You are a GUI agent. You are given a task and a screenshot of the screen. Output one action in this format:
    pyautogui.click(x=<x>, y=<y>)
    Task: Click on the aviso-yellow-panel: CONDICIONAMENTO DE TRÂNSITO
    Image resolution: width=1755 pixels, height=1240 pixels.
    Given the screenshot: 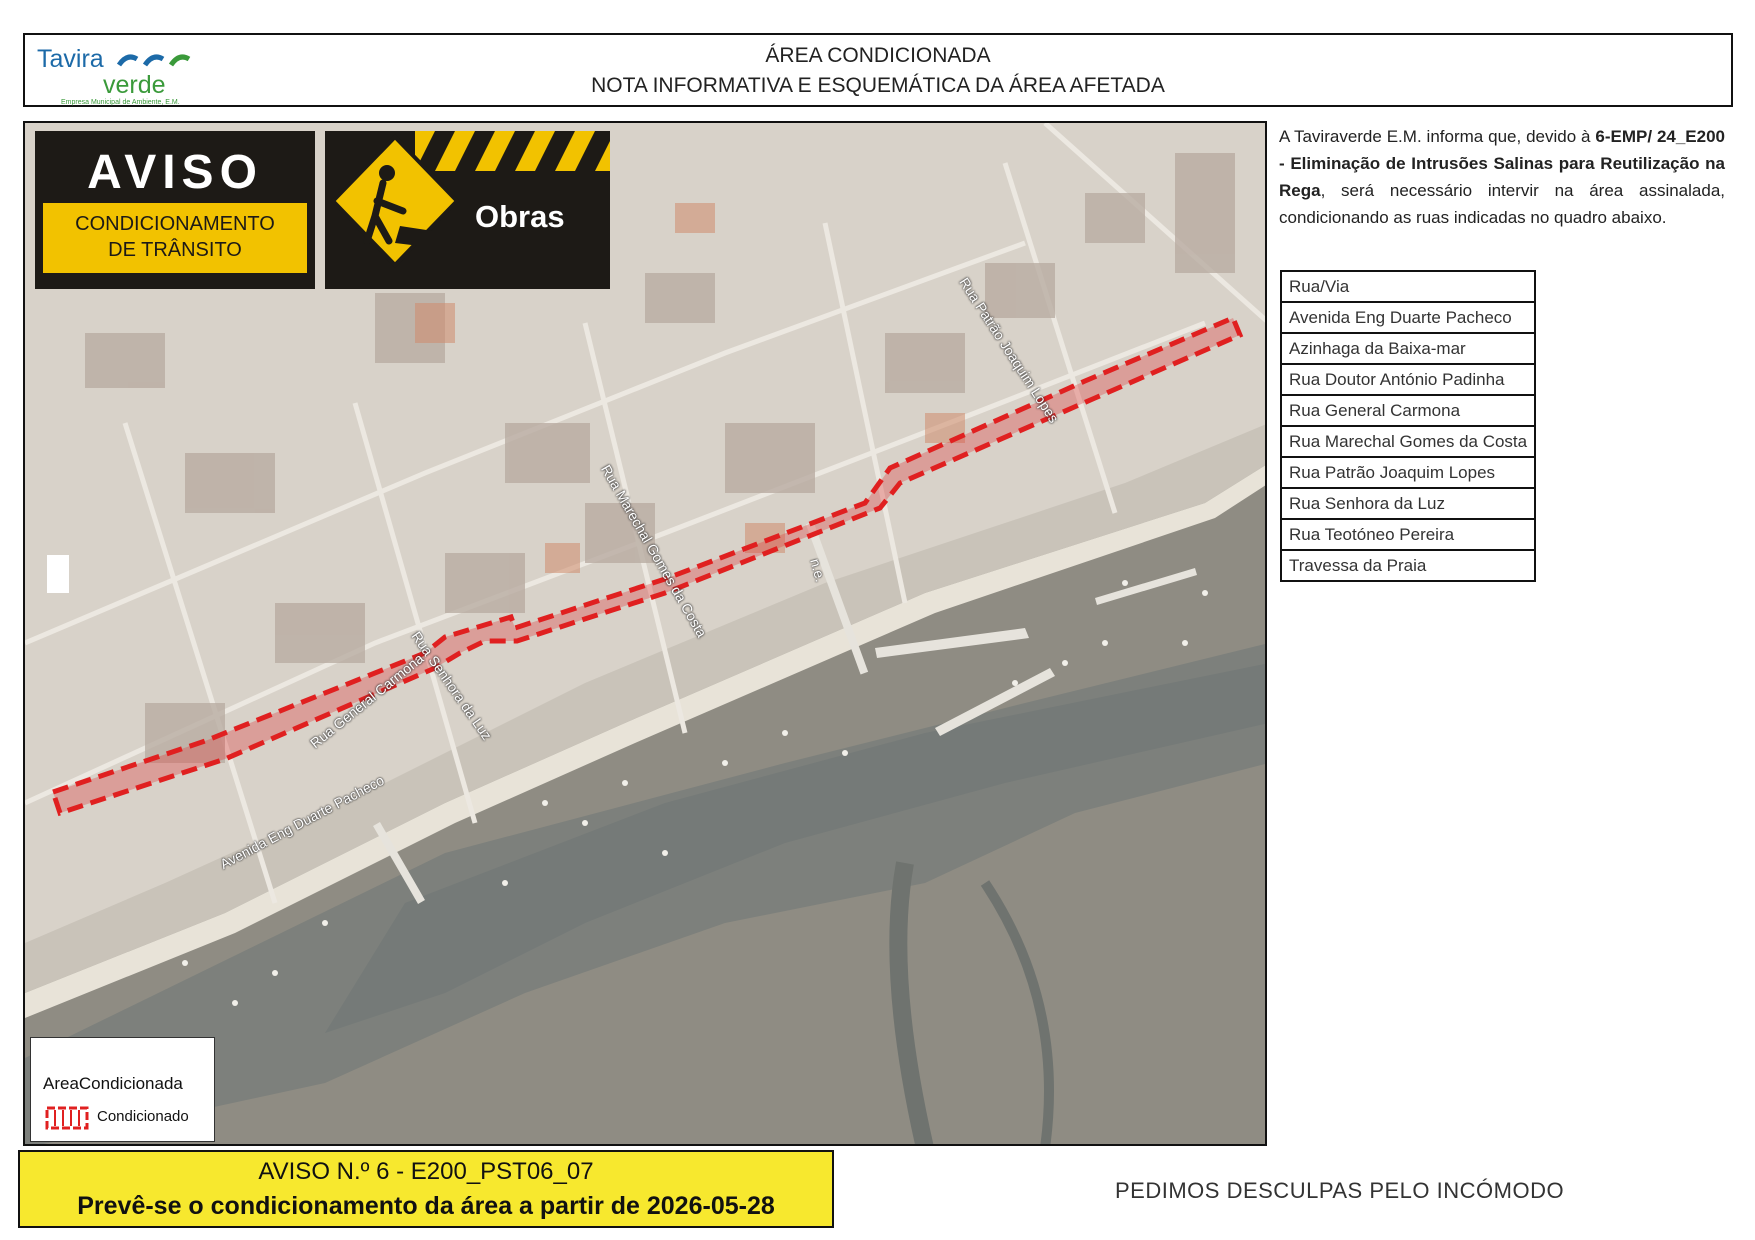 What is the action you would take?
    pyautogui.click(x=175, y=238)
    